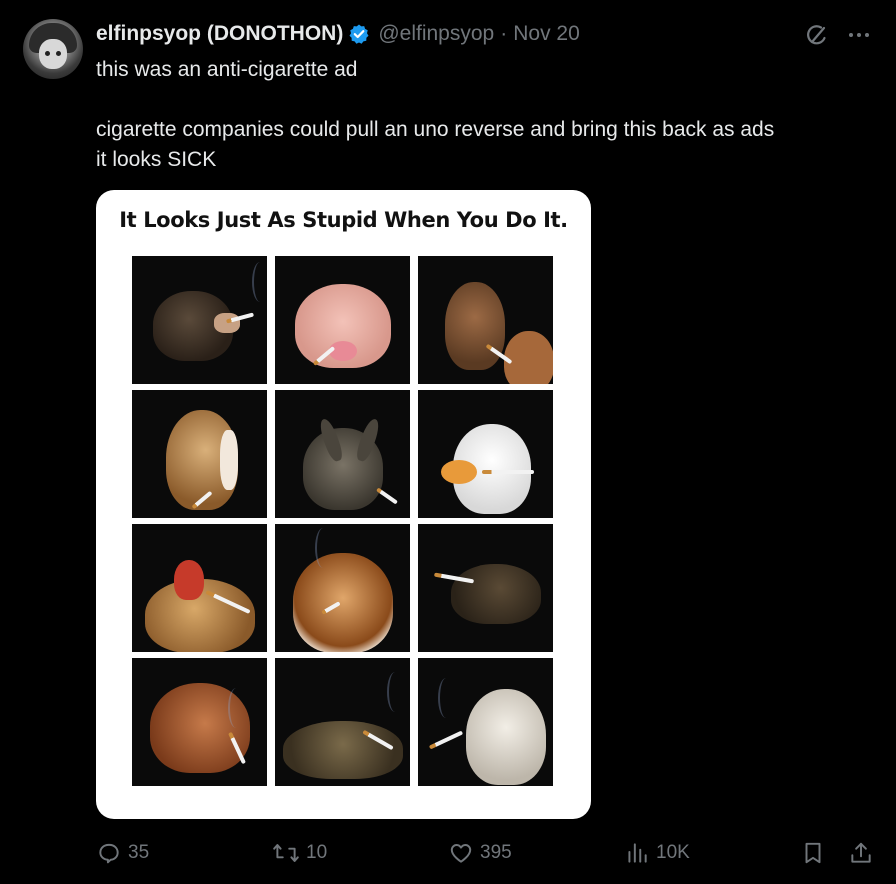  I want to click on avatar, so click(53, 49).